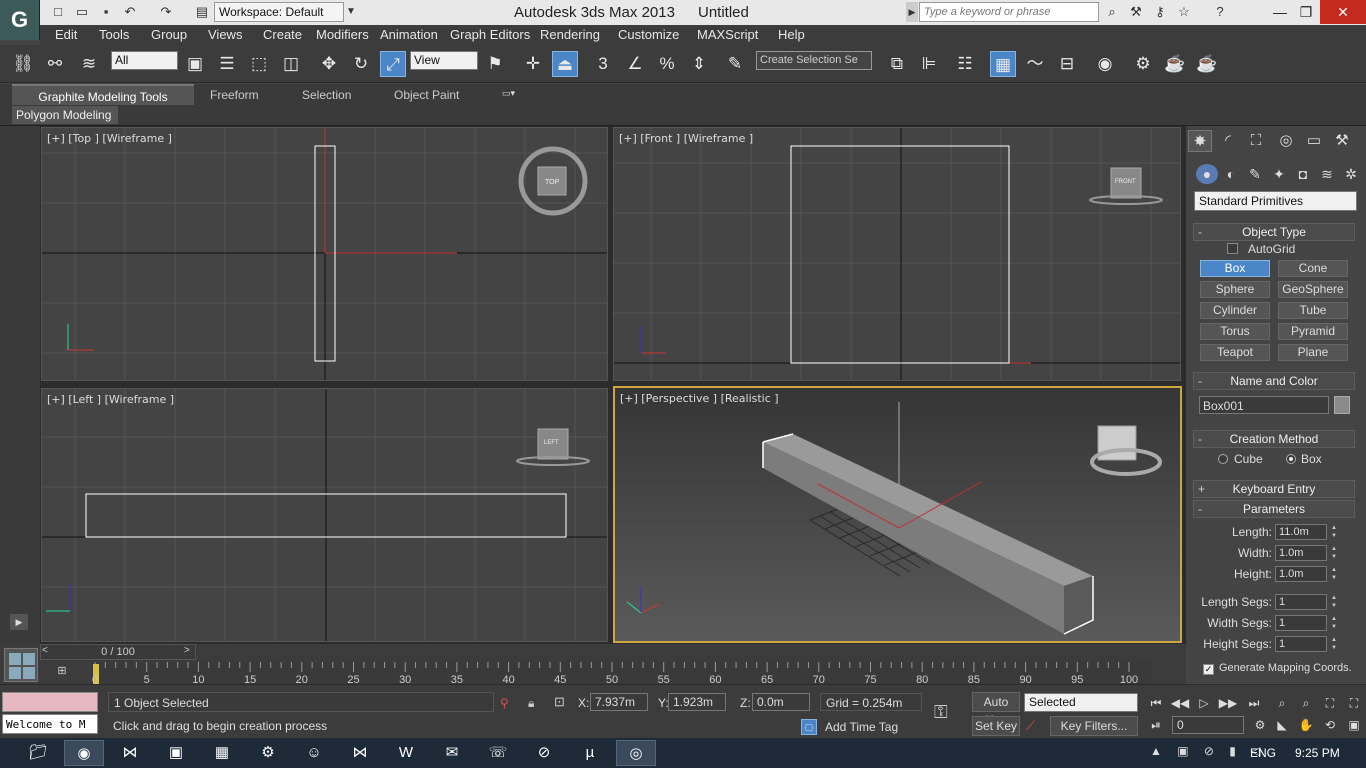  Describe the element at coordinates (1260, 725) in the screenshot. I see `time-config-icon: ⚙` at that location.